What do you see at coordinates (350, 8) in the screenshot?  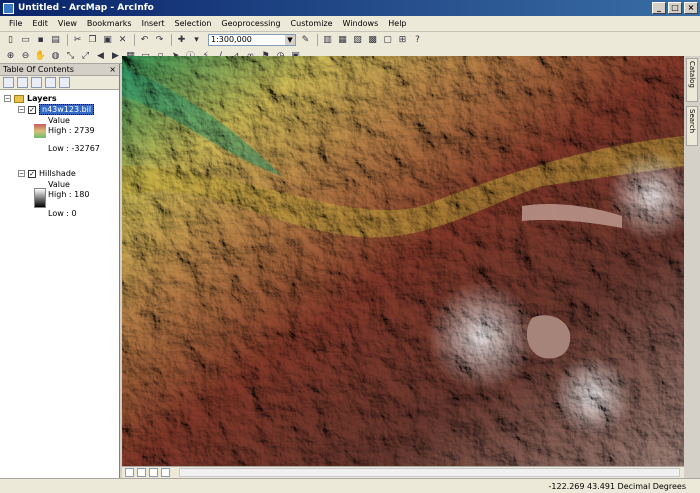 I see `title-bar: Untitled - ArcMap - ArcInfo _ □ ×` at bounding box center [350, 8].